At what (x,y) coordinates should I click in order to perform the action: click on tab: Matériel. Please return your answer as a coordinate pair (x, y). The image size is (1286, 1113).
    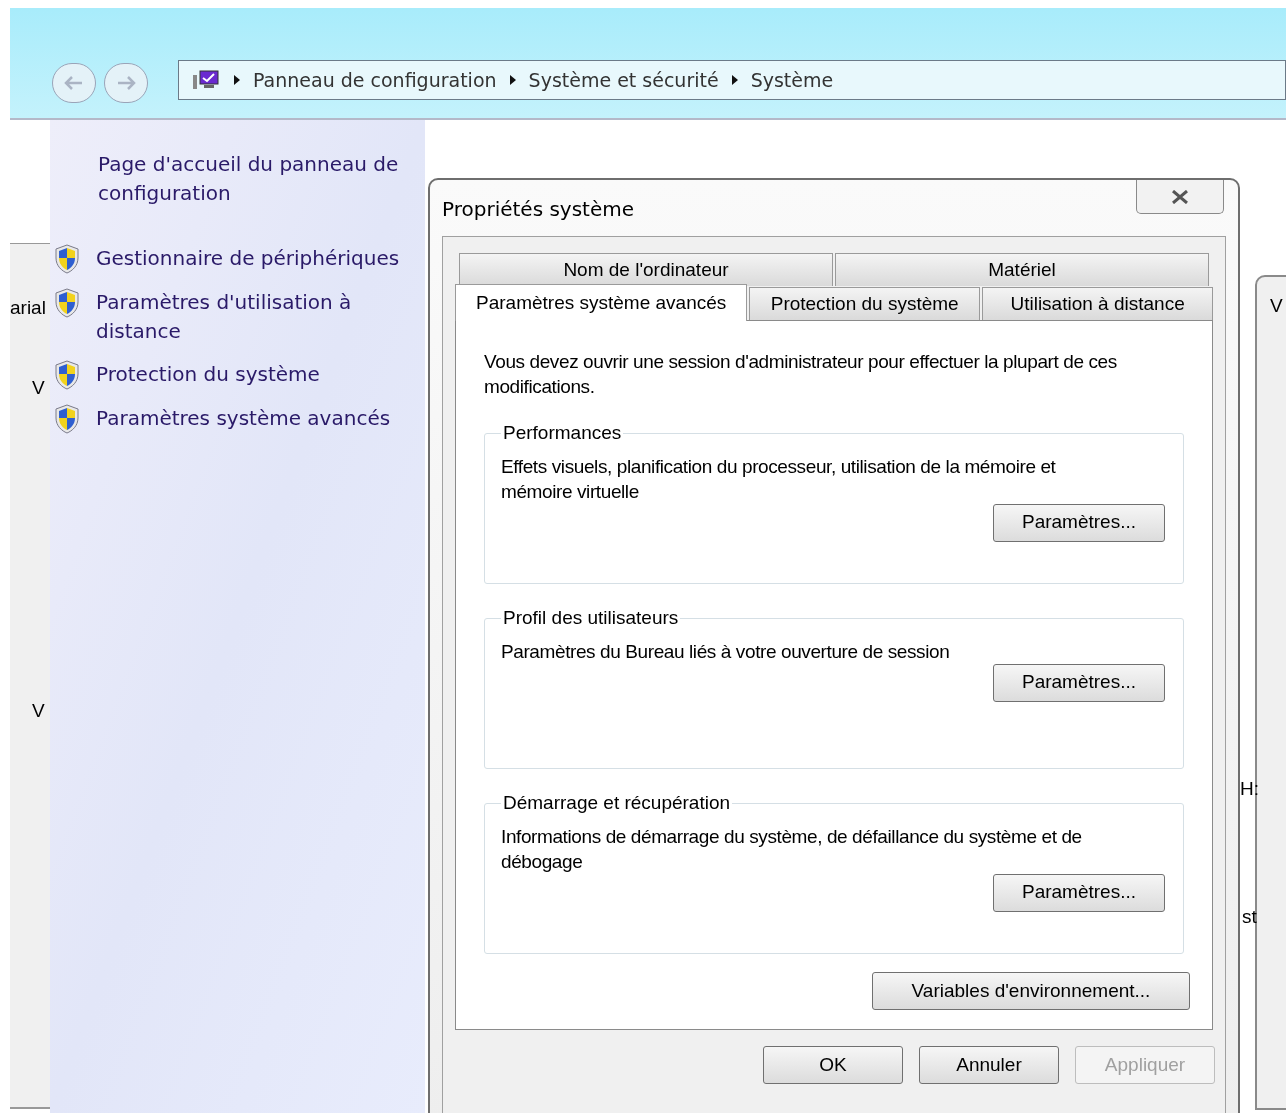
    Looking at the image, I should click on (1022, 269).